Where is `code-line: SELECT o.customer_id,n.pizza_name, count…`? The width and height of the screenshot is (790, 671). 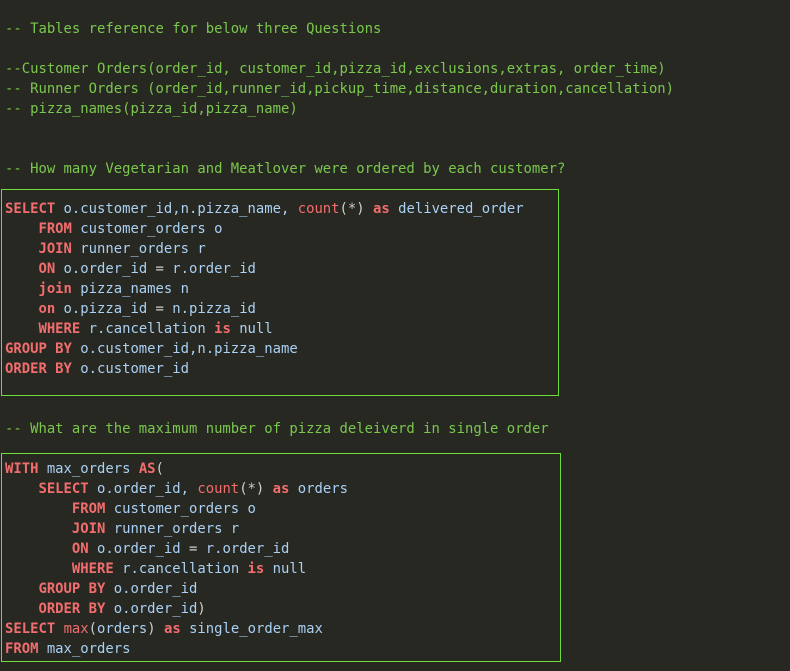
code-line: SELECT o.customer_id,n.pizza_name, count… is located at coordinates (264, 209).